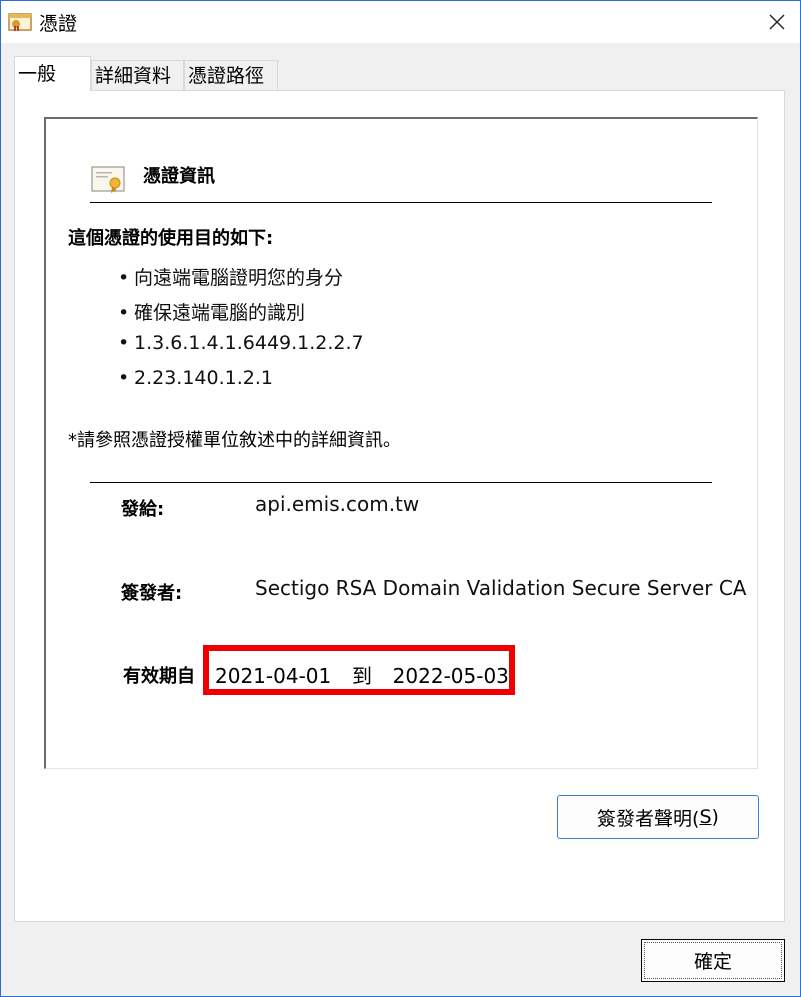  What do you see at coordinates (658, 817) in the screenshot?
I see `issuer-statement-button: 簽發者聲明(S)` at bounding box center [658, 817].